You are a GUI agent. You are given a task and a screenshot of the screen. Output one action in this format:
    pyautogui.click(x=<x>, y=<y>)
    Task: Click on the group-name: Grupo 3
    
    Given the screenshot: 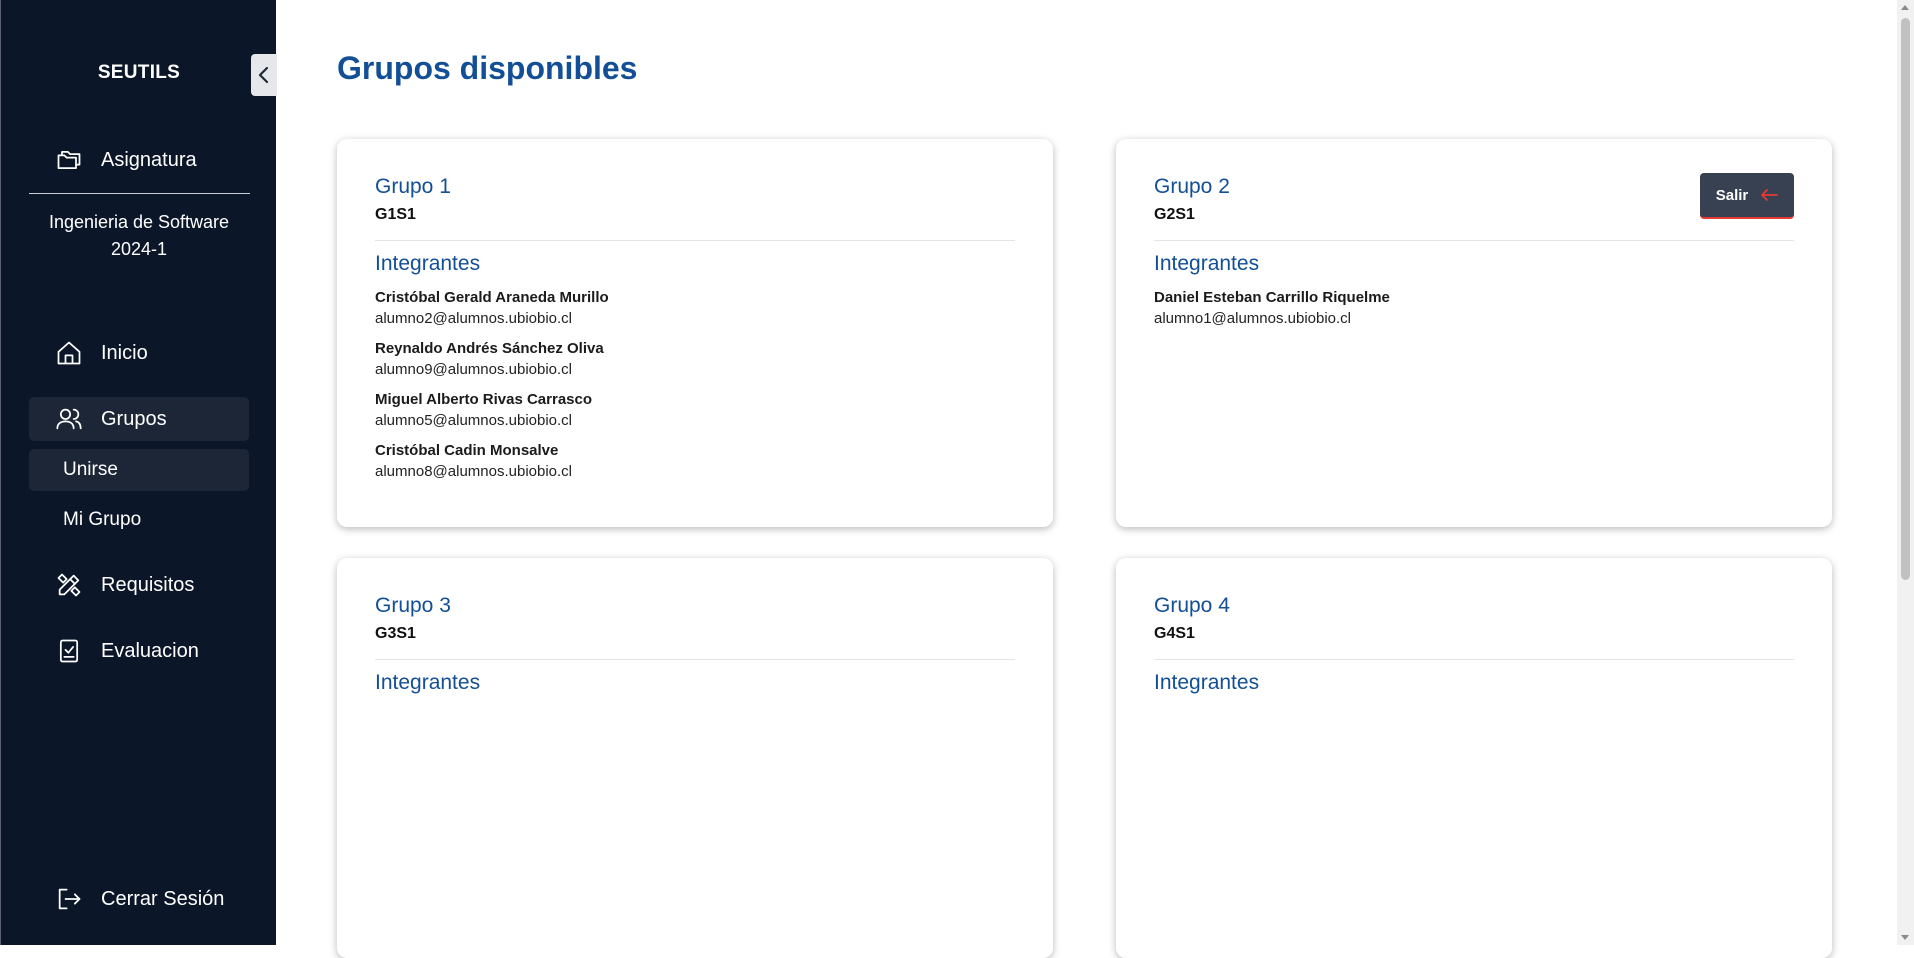 What is the action you would take?
    pyautogui.click(x=413, y=605)
    